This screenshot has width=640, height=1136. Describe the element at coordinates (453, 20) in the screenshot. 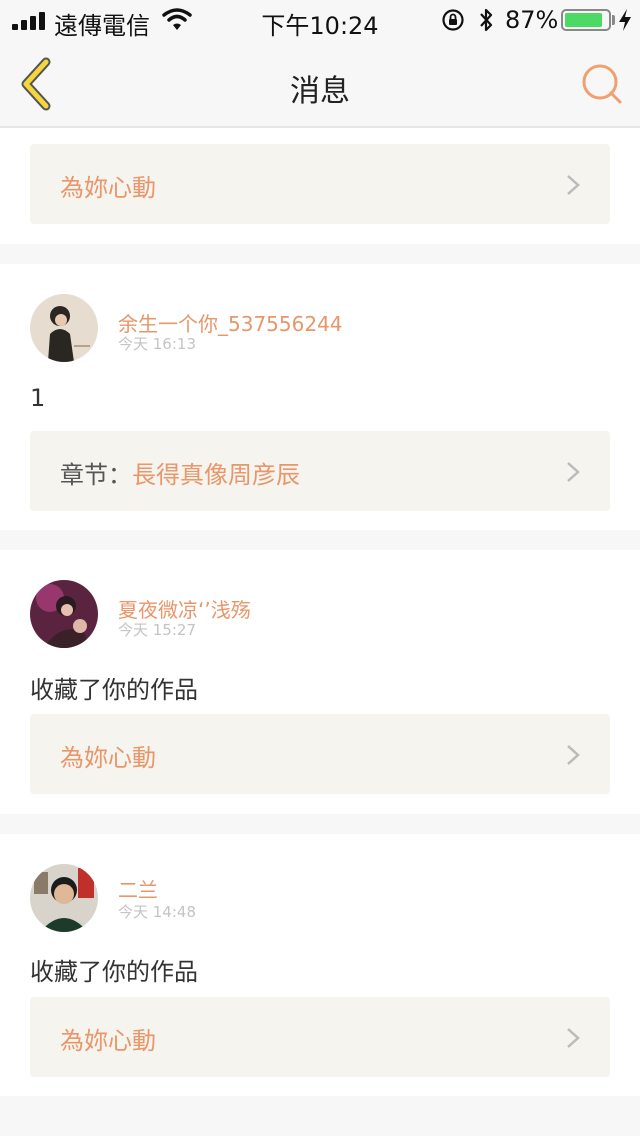

I see `rotation-lock-icon` at that location.